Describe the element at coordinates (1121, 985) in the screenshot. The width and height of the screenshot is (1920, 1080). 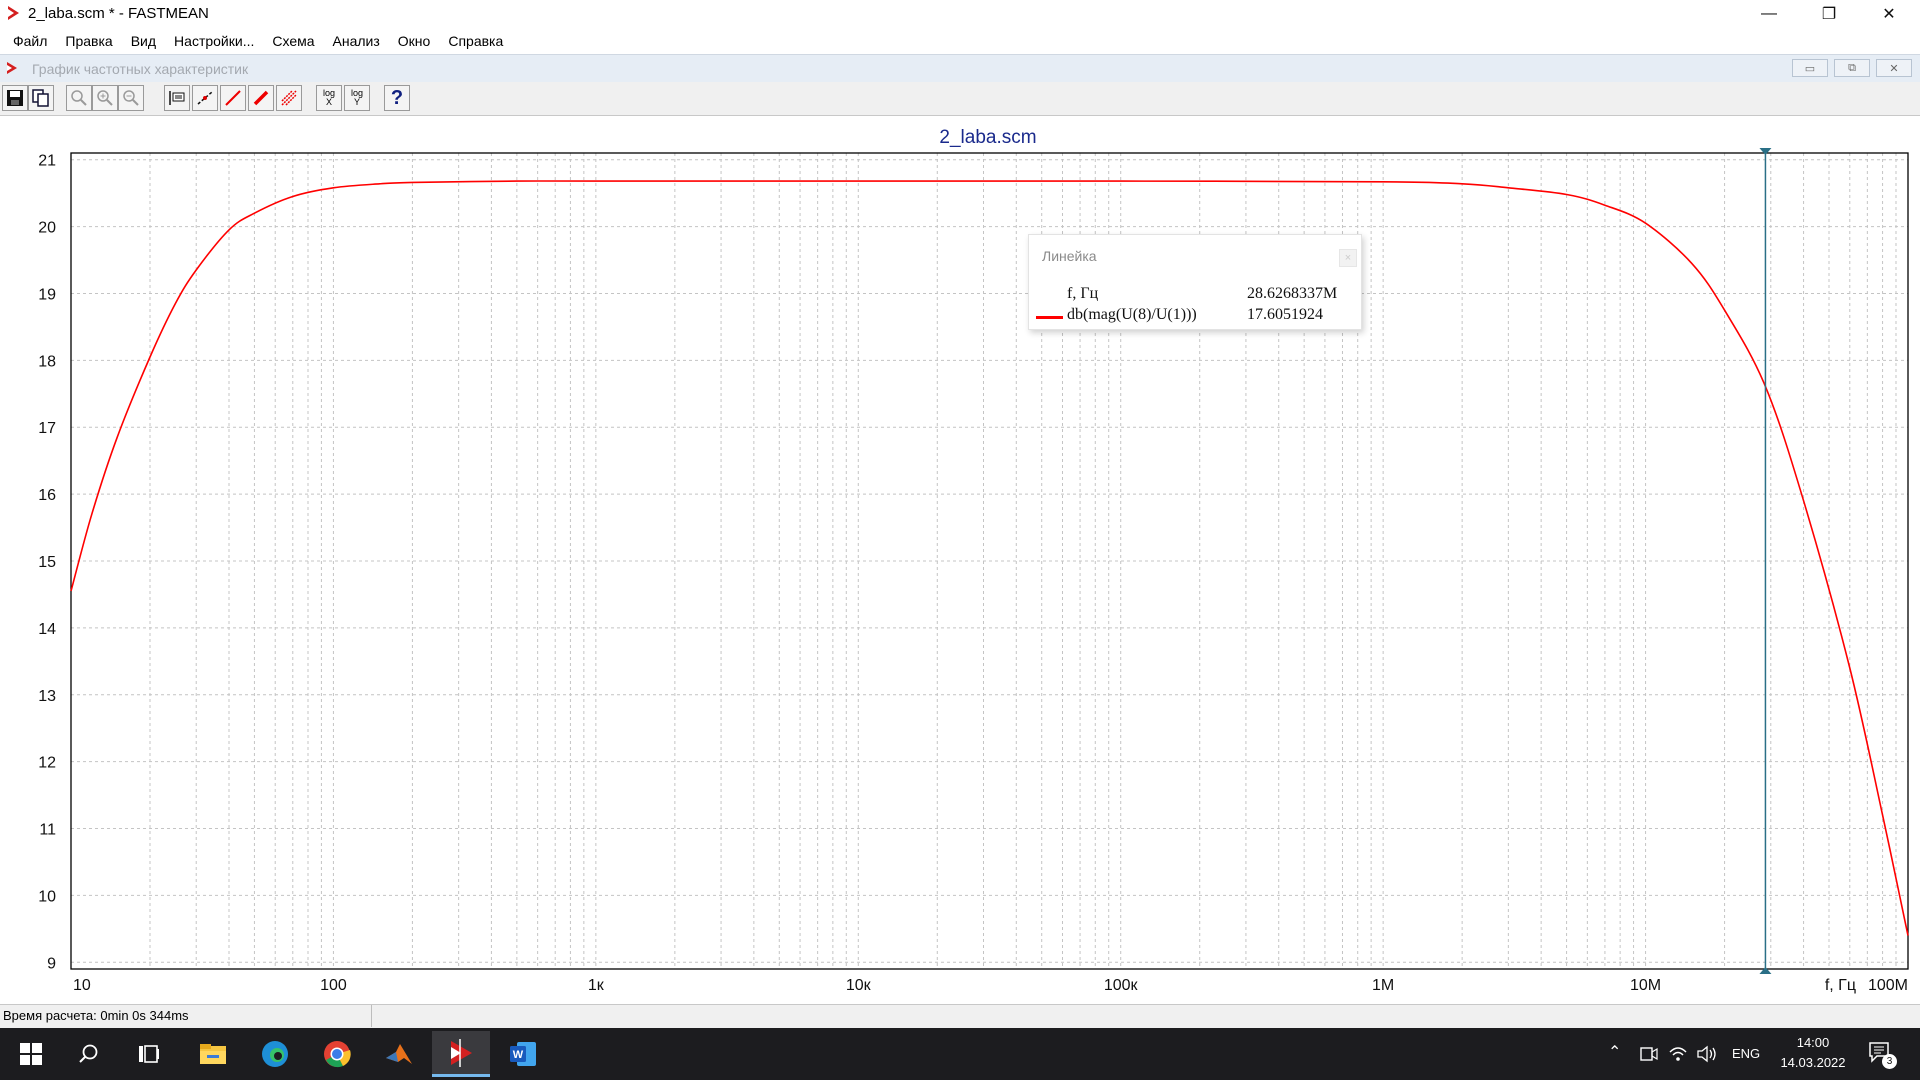
I see `x-tick-label: 100к` at that location.